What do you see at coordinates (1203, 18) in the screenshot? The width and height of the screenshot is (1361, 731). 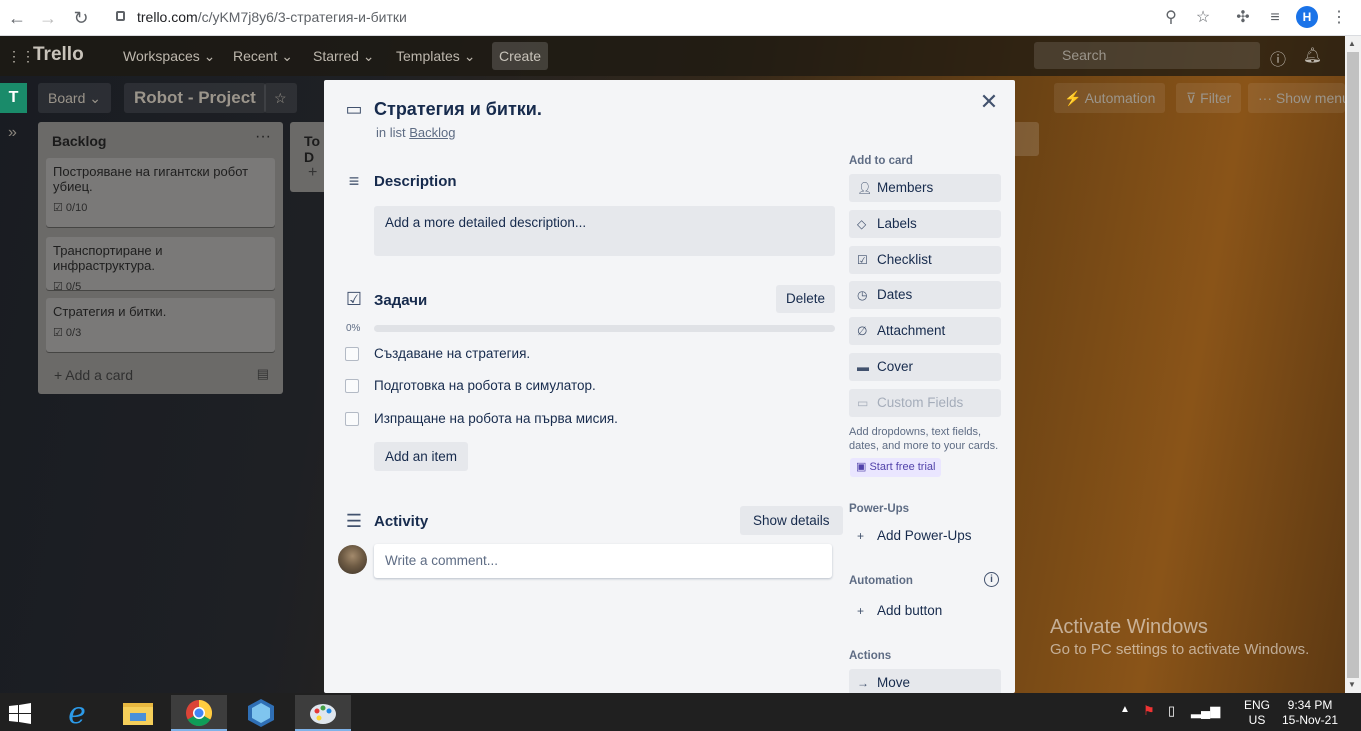 I see `bookmark-star-icon: ☆` at bounding box center [1203, 18].